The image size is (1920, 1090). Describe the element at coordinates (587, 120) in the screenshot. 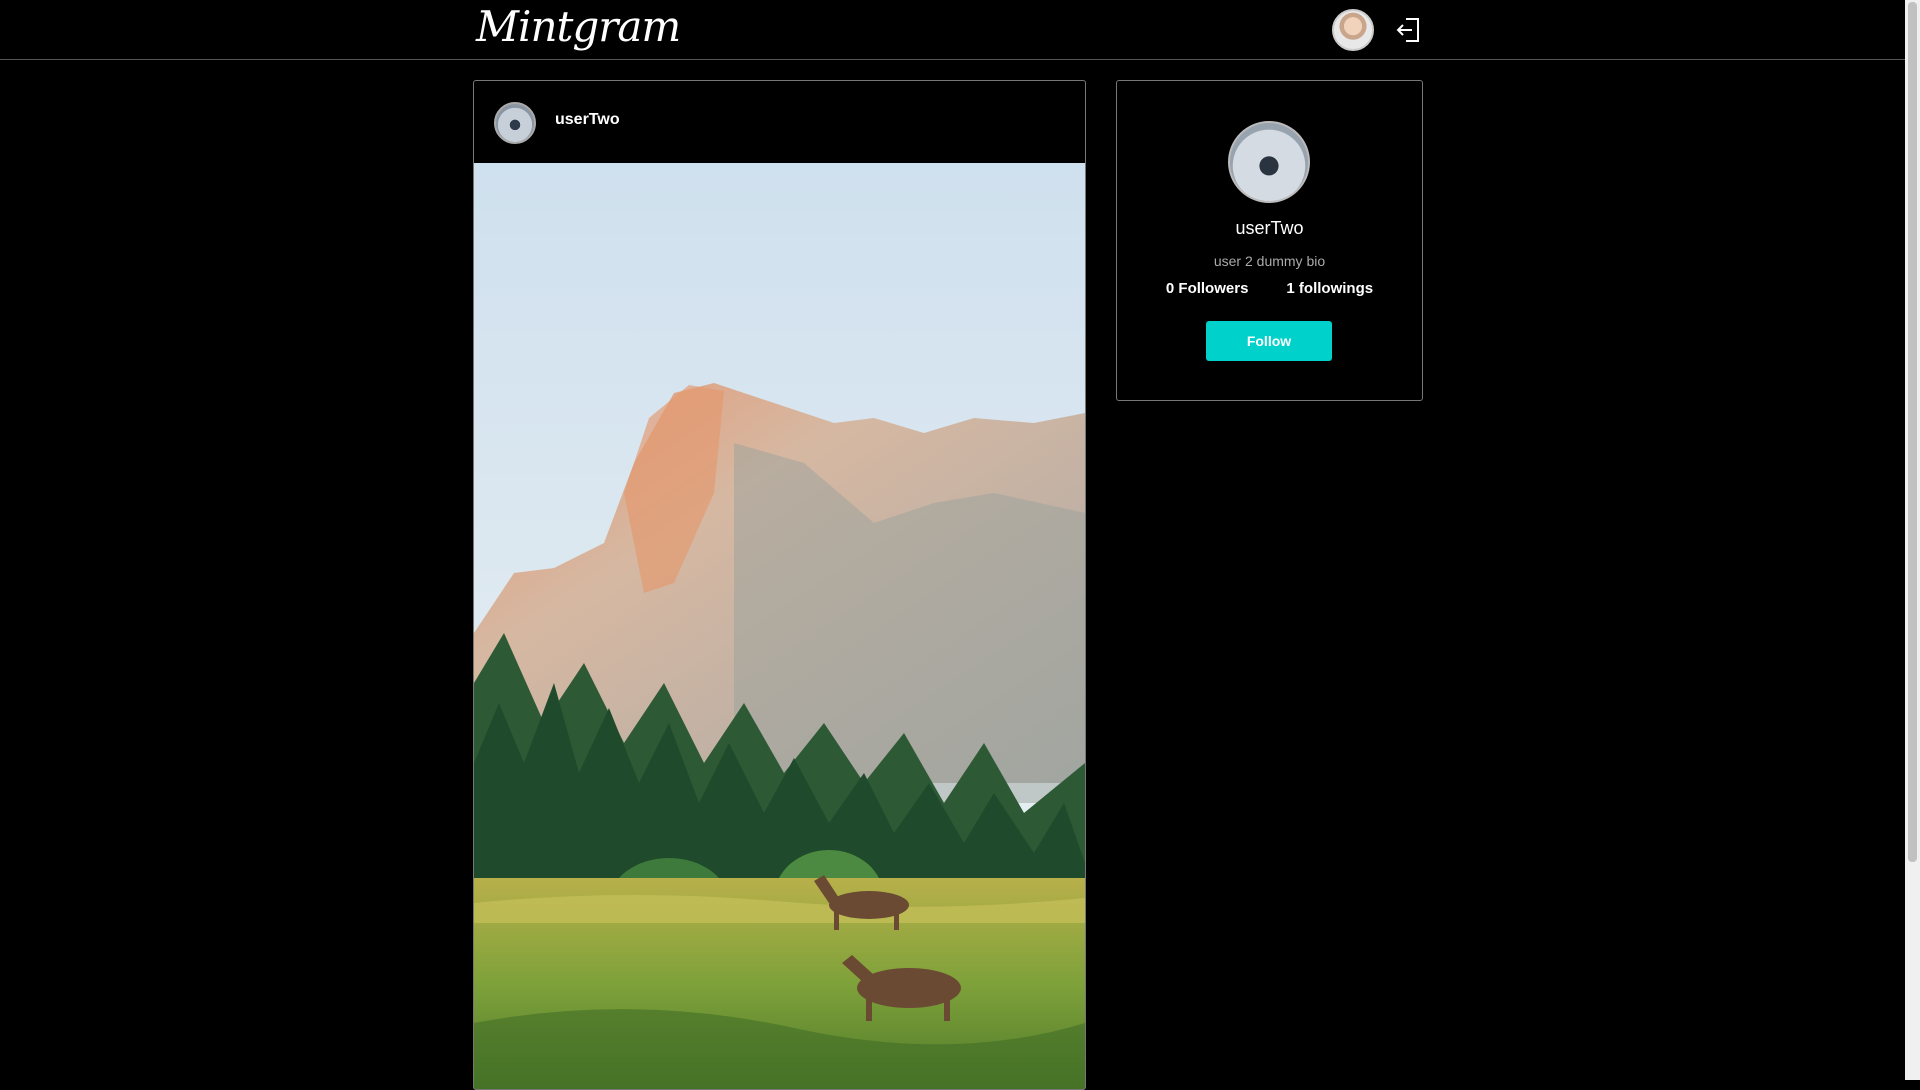

I see `post-author-username: userTwo` at that location.